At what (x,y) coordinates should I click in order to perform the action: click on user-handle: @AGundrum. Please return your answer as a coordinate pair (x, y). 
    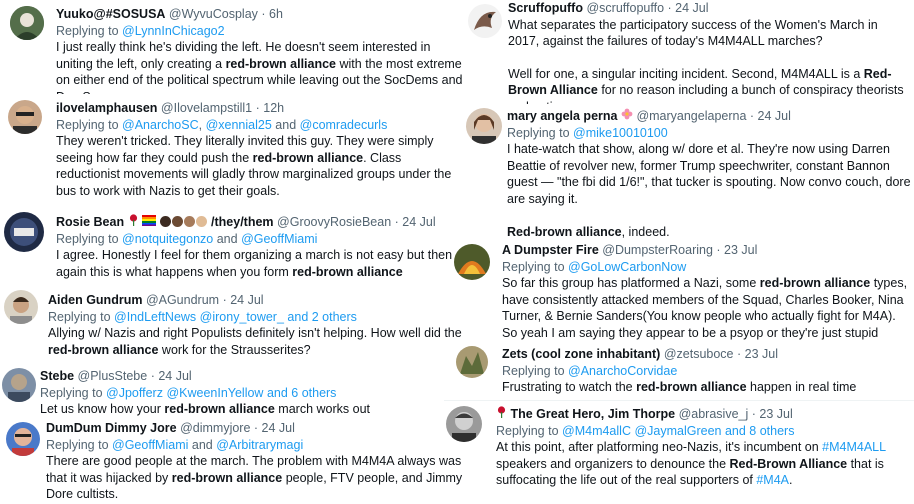
    Looking at the image, I should click on (182, 300).